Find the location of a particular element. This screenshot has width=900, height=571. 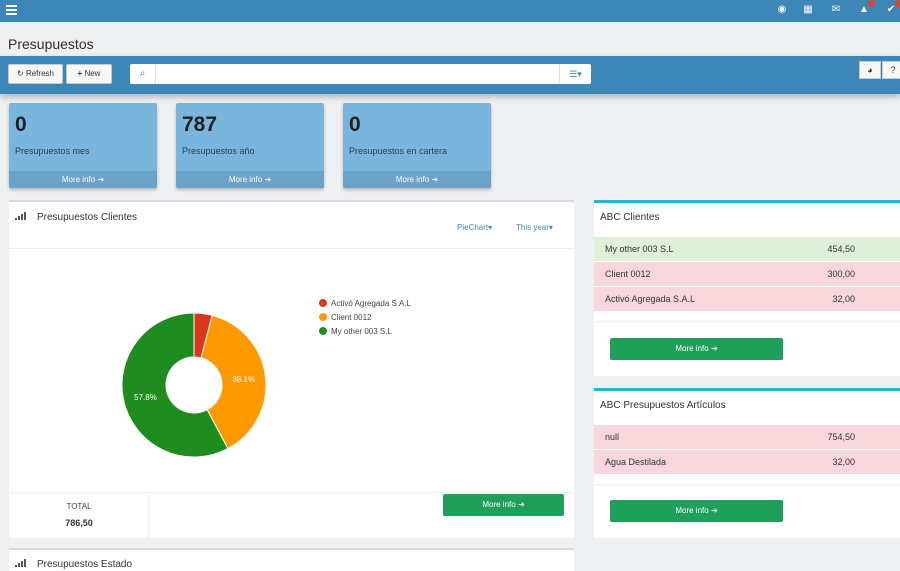

period-dropdown: This year▾ is located at coordinates (534, 227).